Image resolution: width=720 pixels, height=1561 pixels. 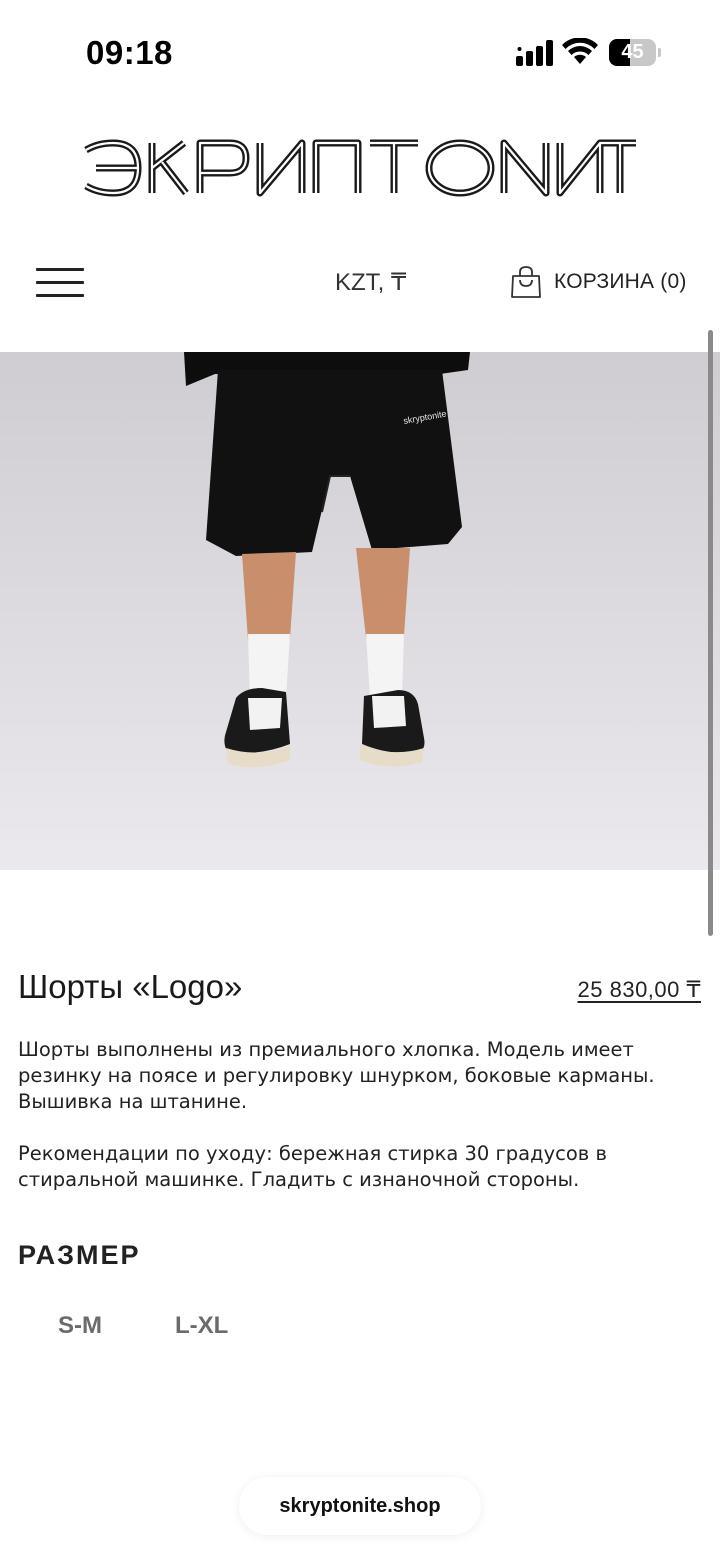 What do you see at coordinates (360, 1506) in the screenshot?
I see `browser-address-pill: skryptonite.shop` at bounding box center [360, 1506].